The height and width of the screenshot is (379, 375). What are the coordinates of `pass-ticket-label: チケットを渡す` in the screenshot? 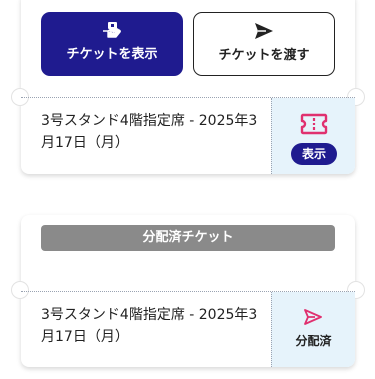 It's located at (264, 55).